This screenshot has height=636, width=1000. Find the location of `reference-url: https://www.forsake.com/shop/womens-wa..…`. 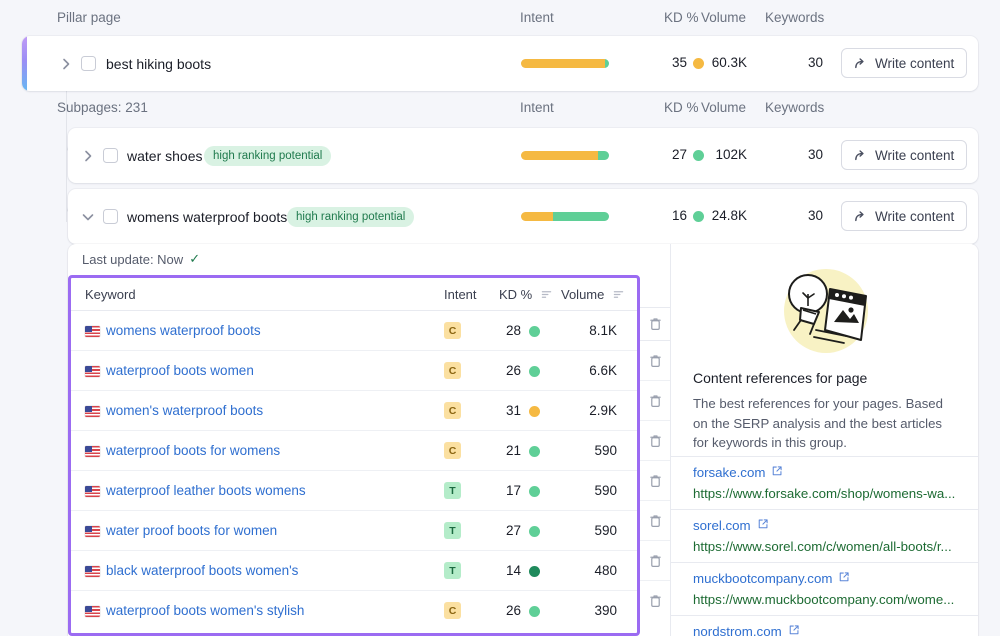

reference-url: https://www.forsake.com/shop/womens-wa..… is located at coordinates (824, 493).